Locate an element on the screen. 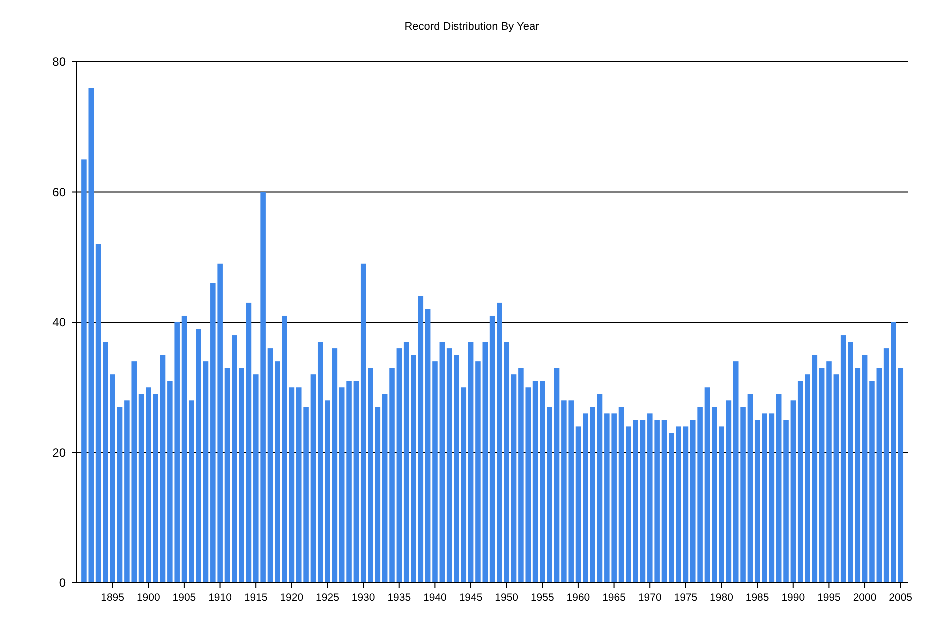 This screenshot has width=945, height=630. axis-label: 1920 is located at coordinates (292, 598).